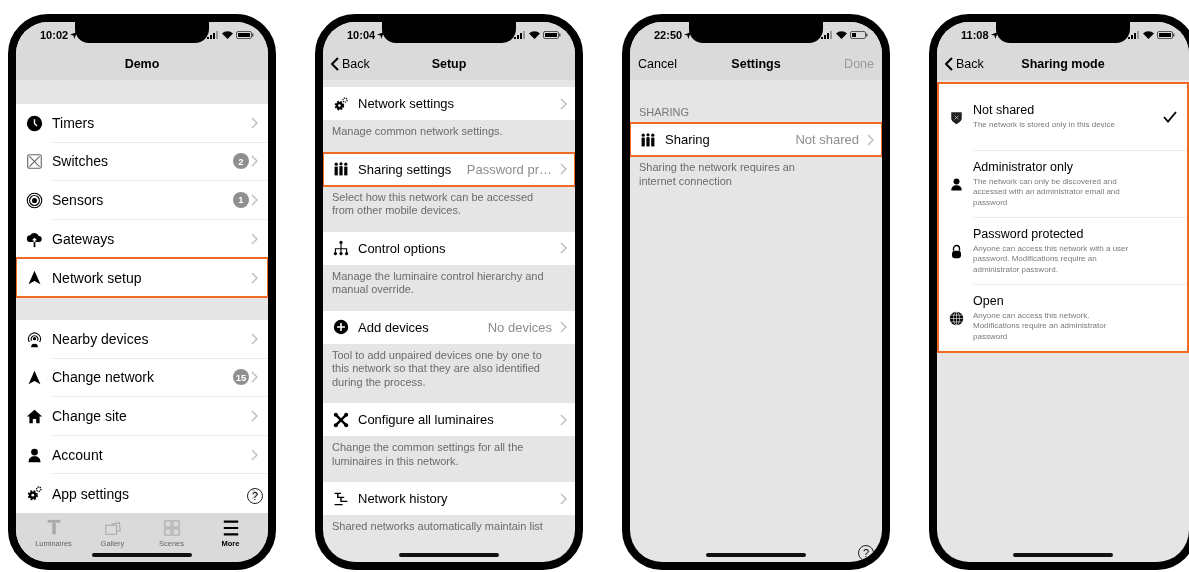  Describe the element at coordinates (449, 248) in the screenshot. I see `settings-row: Control options` at that location.